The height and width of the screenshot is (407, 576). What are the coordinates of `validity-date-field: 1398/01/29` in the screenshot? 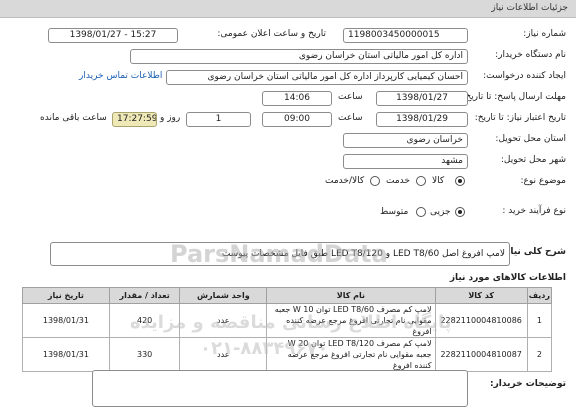 It's located at (422, 119).